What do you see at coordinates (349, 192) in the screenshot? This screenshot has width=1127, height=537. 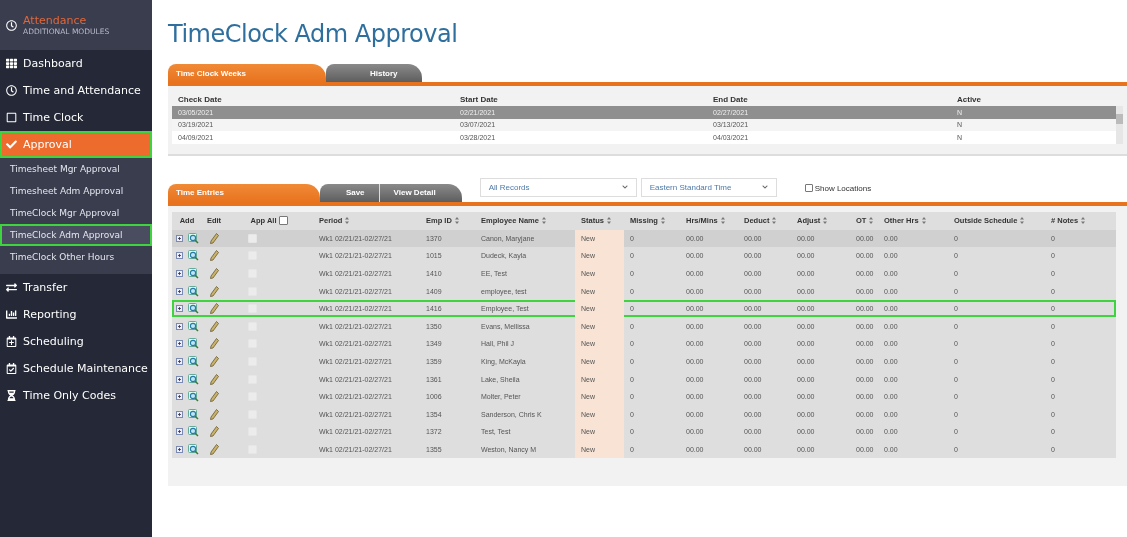 I see `toolbar-button: Save` at bounding box center [349, 192].